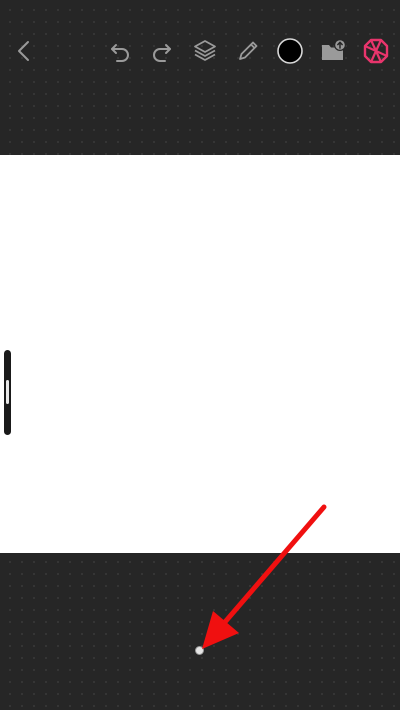  I want to click on layers-button, so click(205, 51).